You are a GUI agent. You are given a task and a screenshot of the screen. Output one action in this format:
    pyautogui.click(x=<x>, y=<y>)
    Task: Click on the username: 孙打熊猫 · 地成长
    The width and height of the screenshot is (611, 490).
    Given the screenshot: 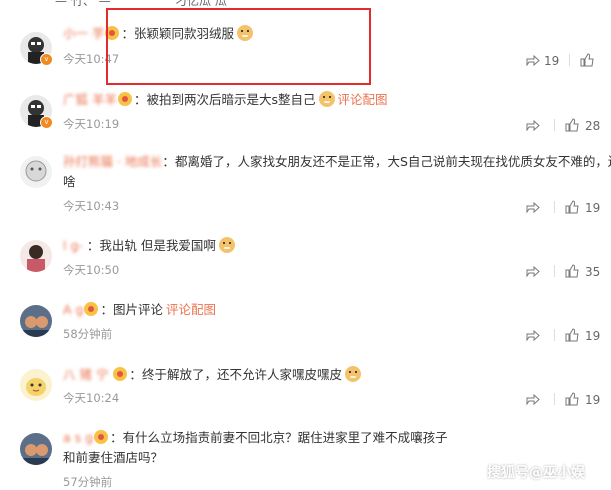 What is the action you would take?
    pyautogui.click(x=112, y=161)
    